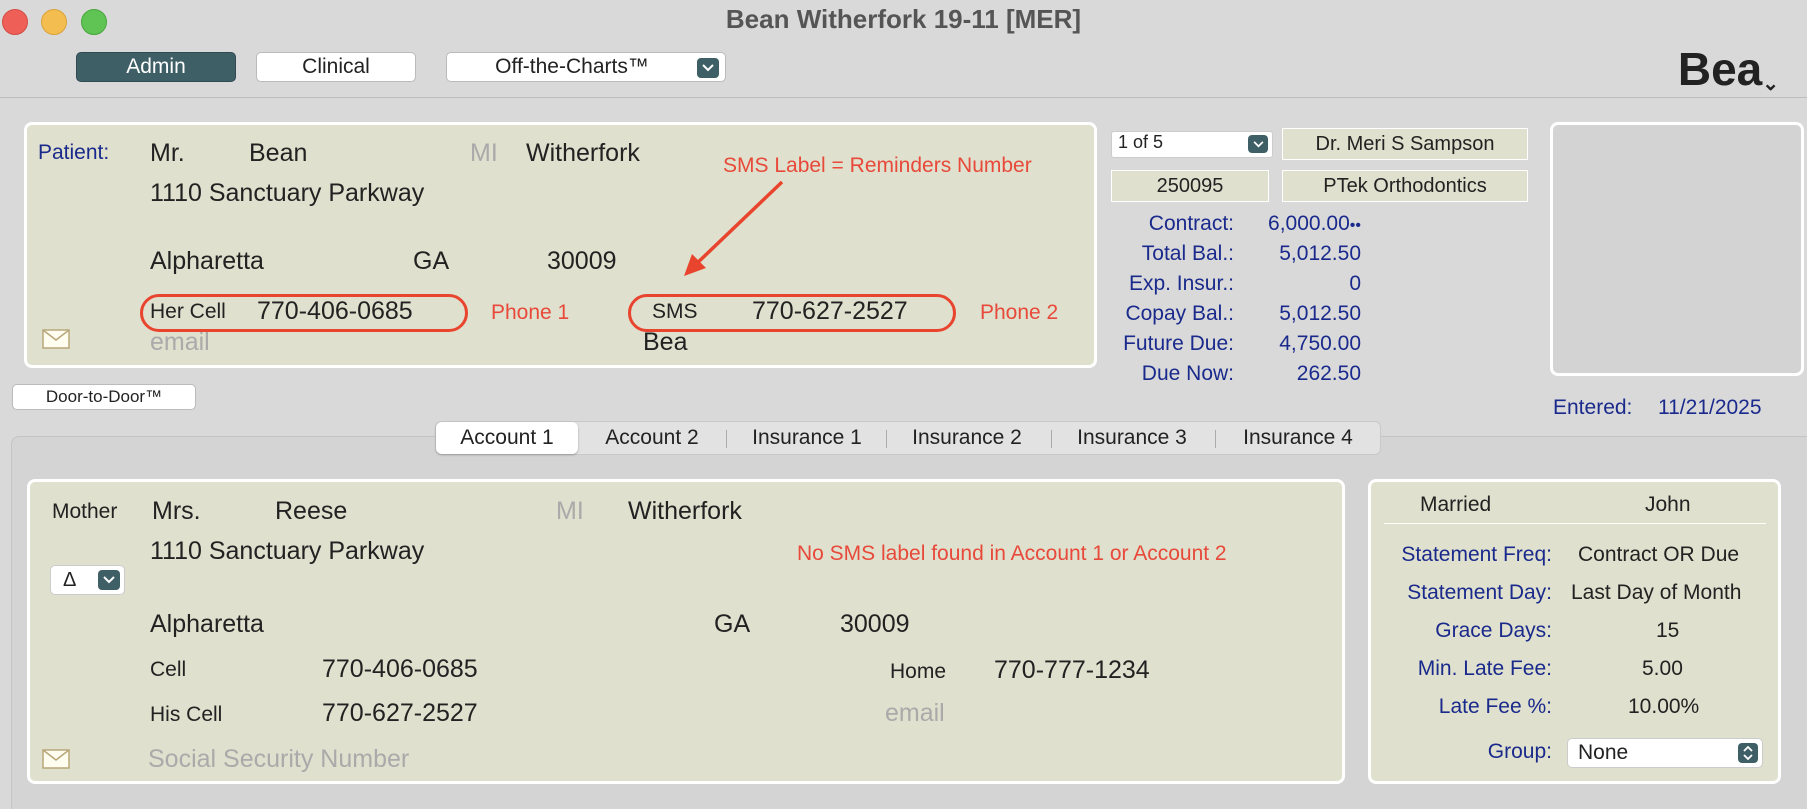 The height and width of the screenshot is (809, 1807). What do you see at coordinates (1405, 186) in the screenshot?
I see `practice-field: PTek Orthodontics` at bounding box center [1405, 186].